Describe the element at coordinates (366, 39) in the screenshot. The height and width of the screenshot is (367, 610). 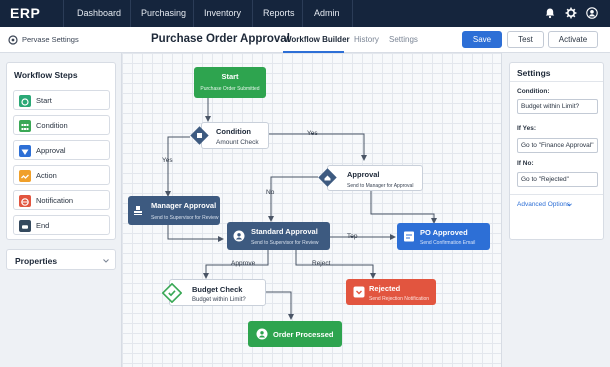
I see `tab-history: History` at that location.